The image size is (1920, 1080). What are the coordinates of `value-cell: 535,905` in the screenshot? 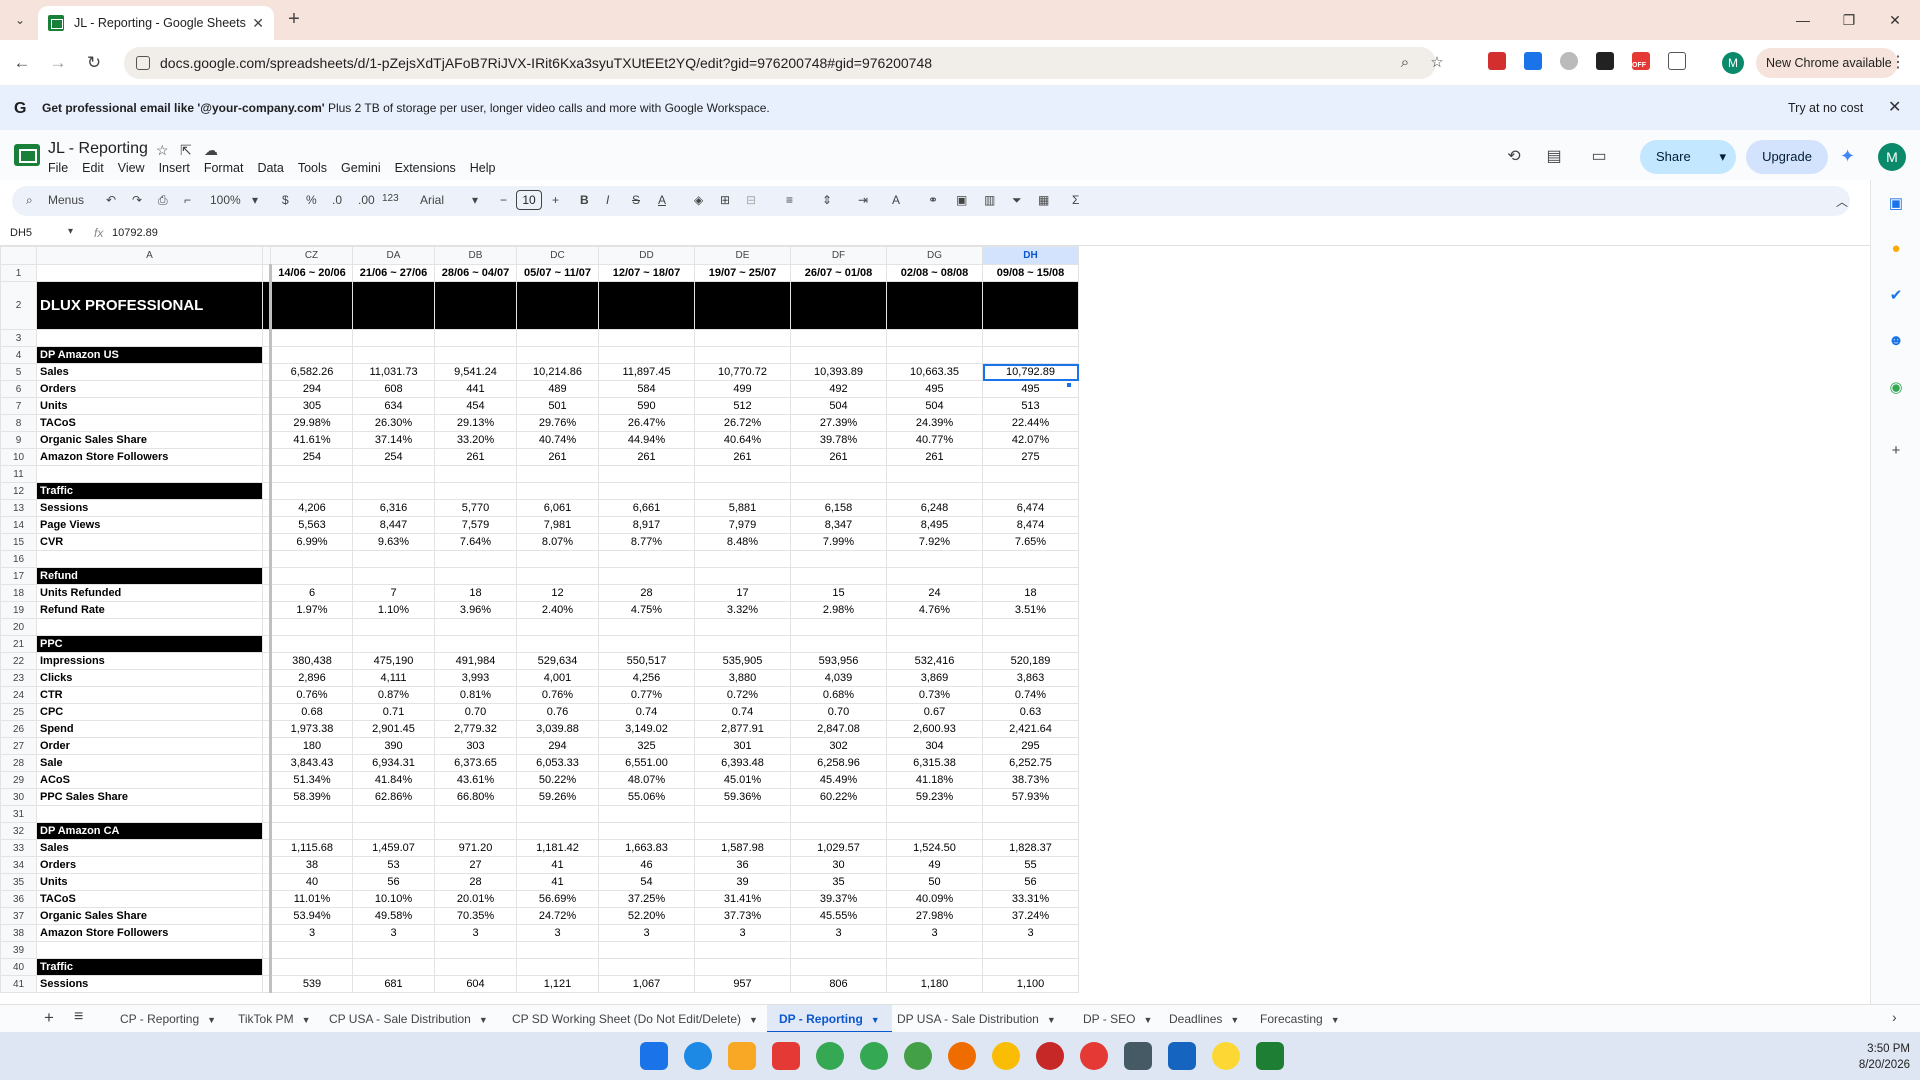 It's located at (742, 661).